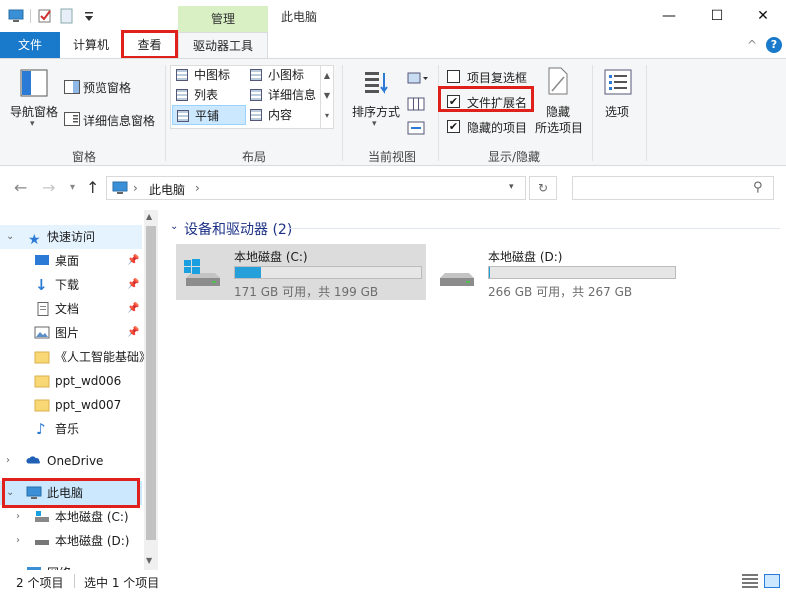  I want to click on layout-list: 列表, so click(209, 95).